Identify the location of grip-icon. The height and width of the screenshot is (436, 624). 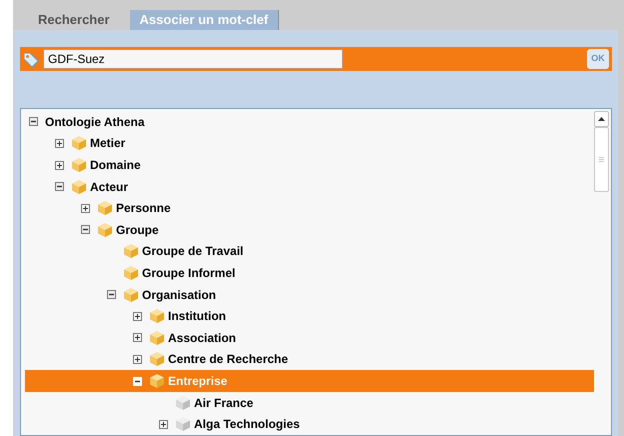
(601, 159).